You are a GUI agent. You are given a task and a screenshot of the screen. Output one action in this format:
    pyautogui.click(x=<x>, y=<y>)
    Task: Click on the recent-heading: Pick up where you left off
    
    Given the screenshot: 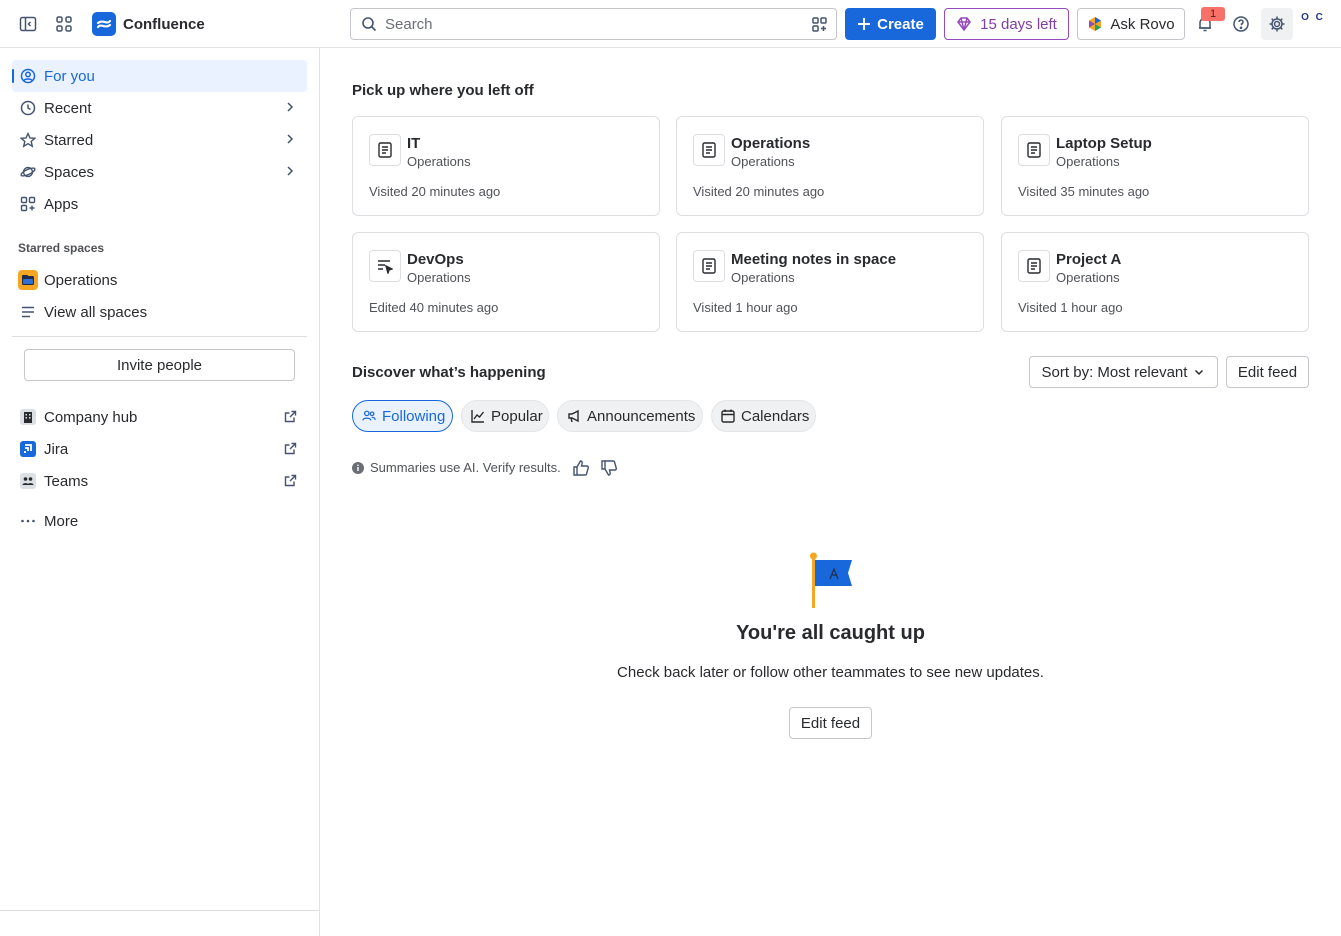 What is the action you would take?
    pyautogui.click(x=443, y=90)
    